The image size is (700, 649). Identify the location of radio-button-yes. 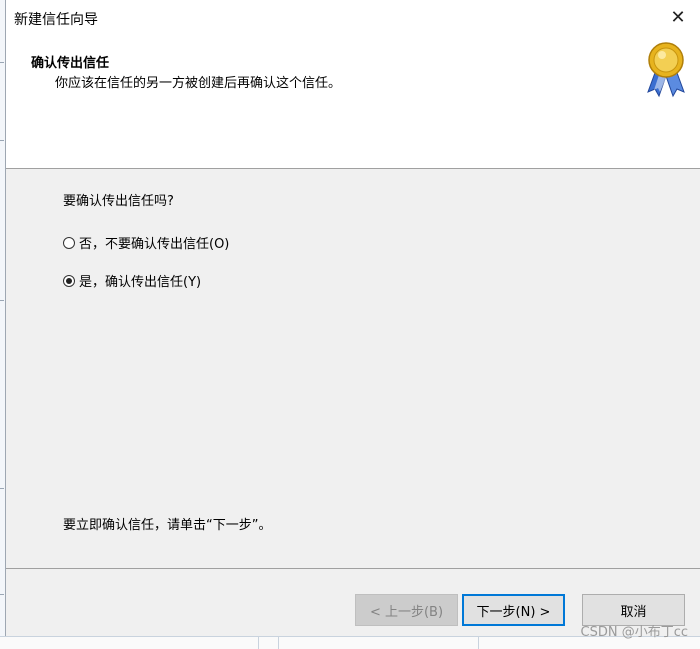
(69, 280).